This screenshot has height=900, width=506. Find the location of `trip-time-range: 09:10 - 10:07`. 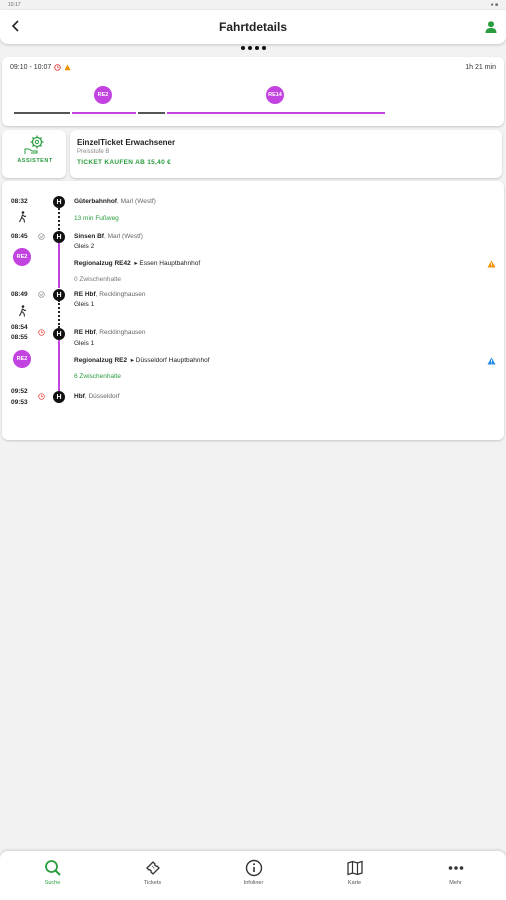

trip-time-range: 09:10 - 10:07 is located at coordinates (40, 67).